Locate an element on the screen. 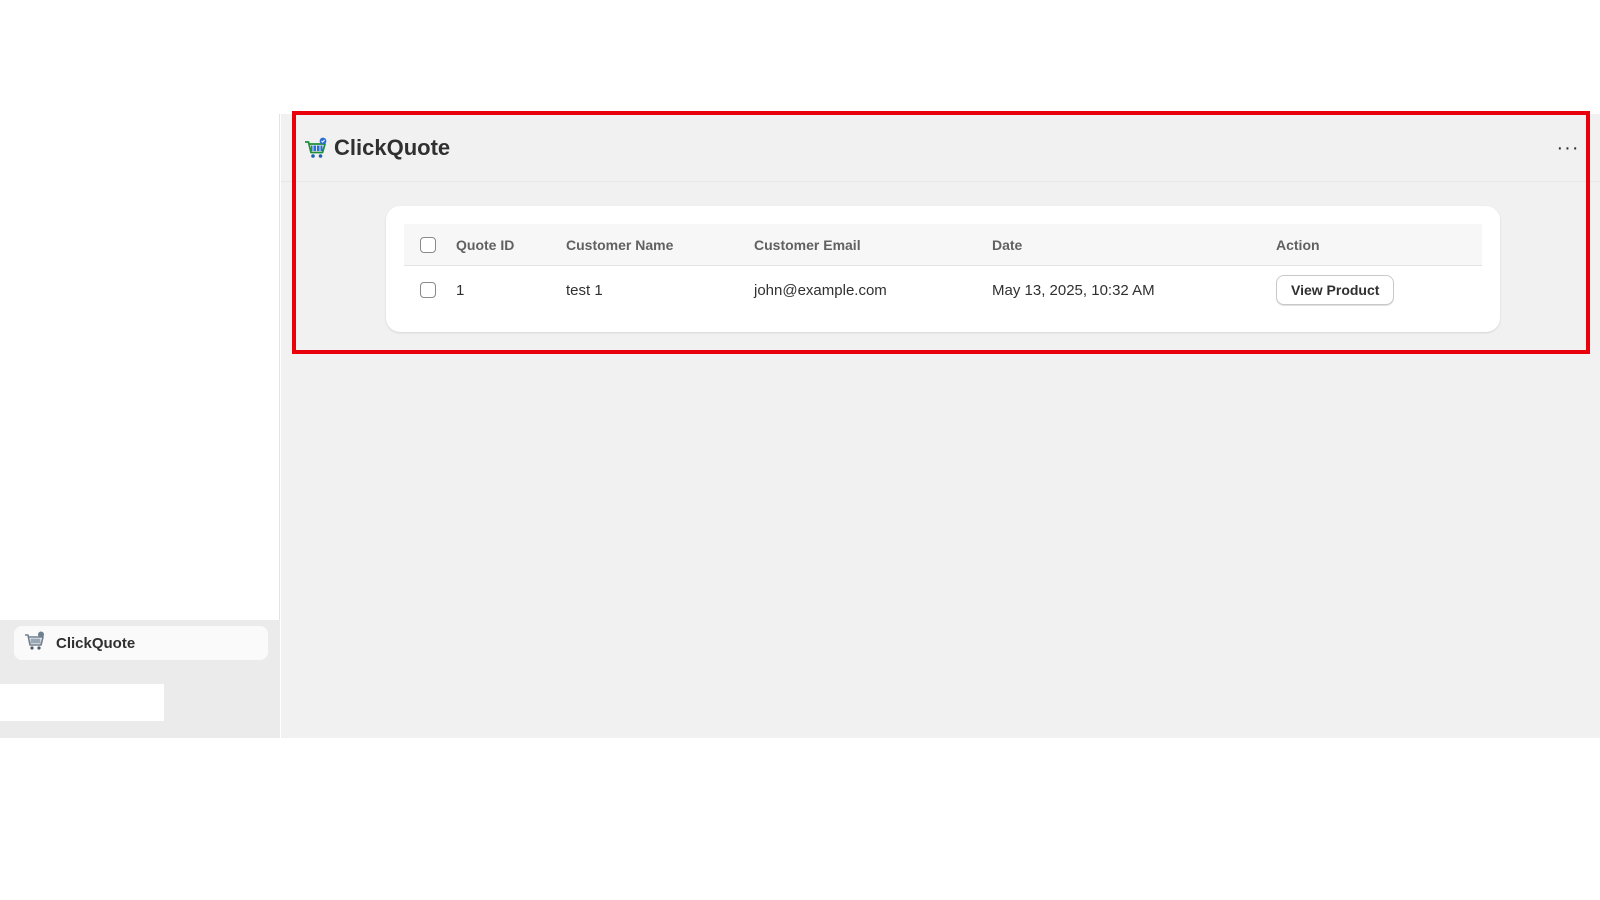 Image resolution: width=1600 pixels, height=900 pixels. sidebar-blank-panel is located at coordinates (82, 702).